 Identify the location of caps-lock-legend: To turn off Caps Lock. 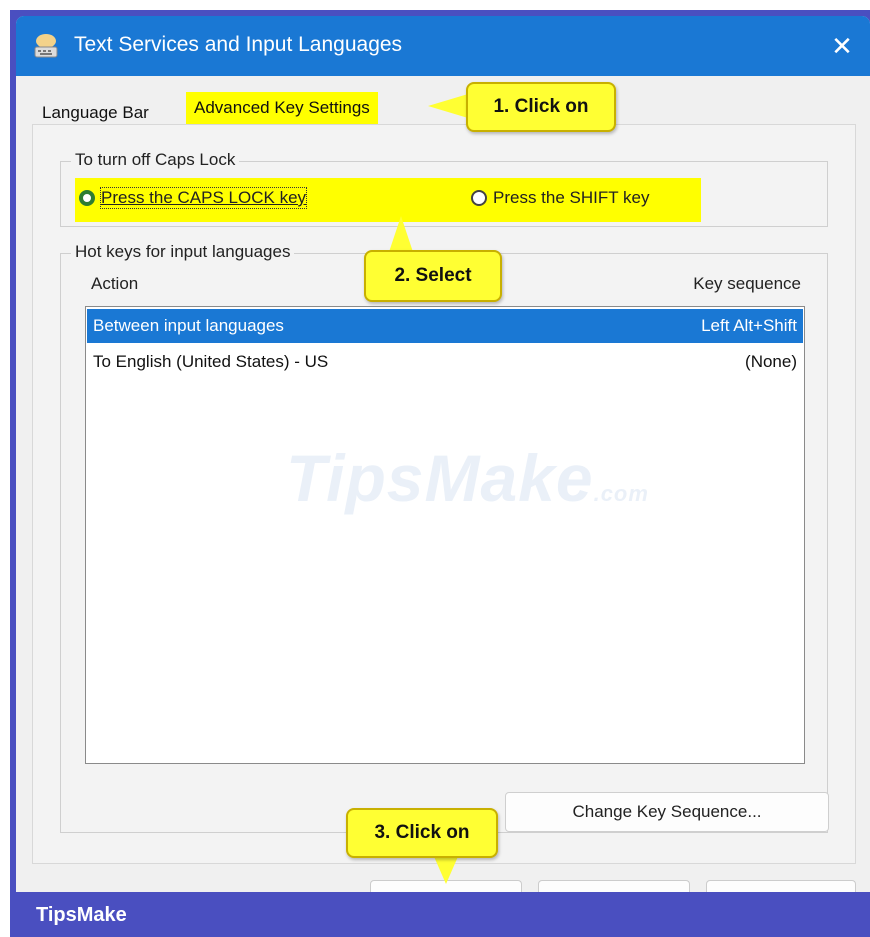
(155, 160).